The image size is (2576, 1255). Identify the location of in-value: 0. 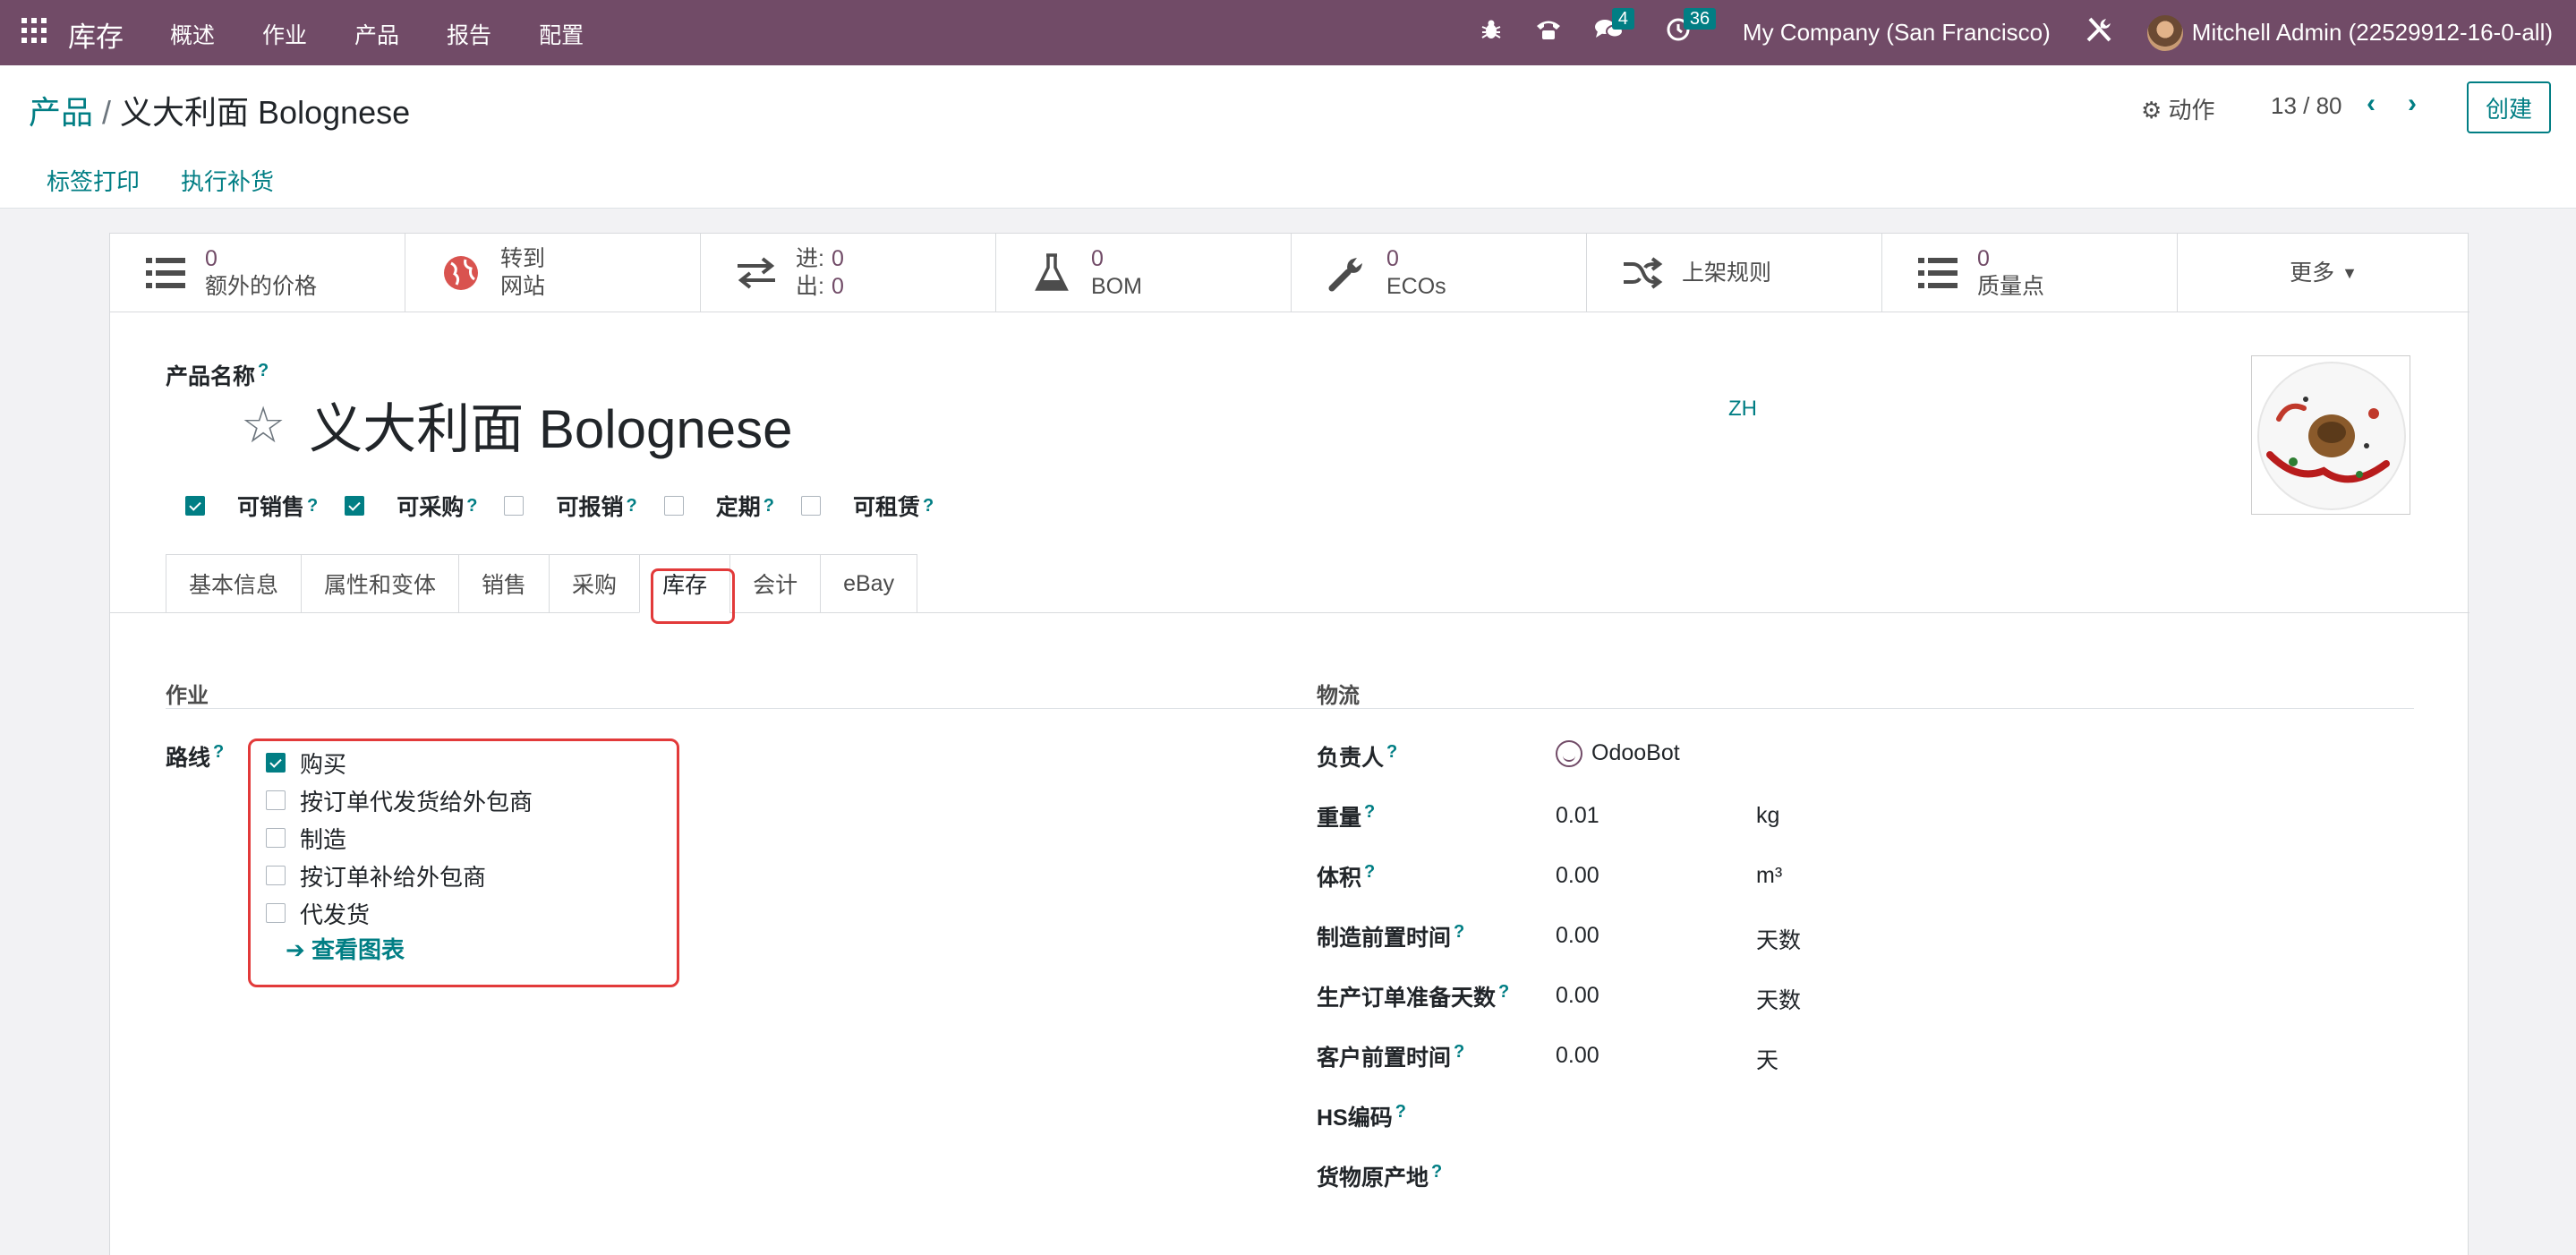
(837, 258).